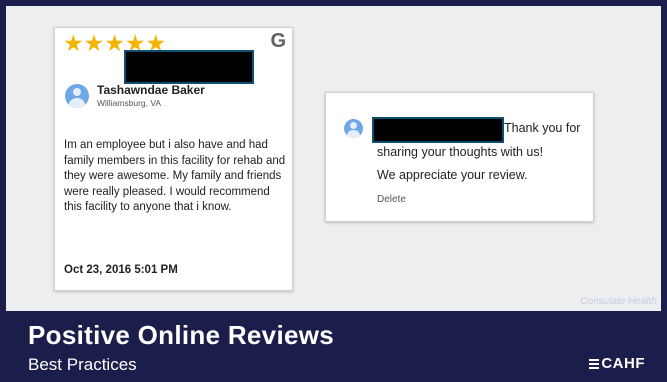 The height and width of the screenshot is (382, 667). Describe the element at coordinates (618, 301) in the screenshot. I see `watermark: Consulate Health` at that location.